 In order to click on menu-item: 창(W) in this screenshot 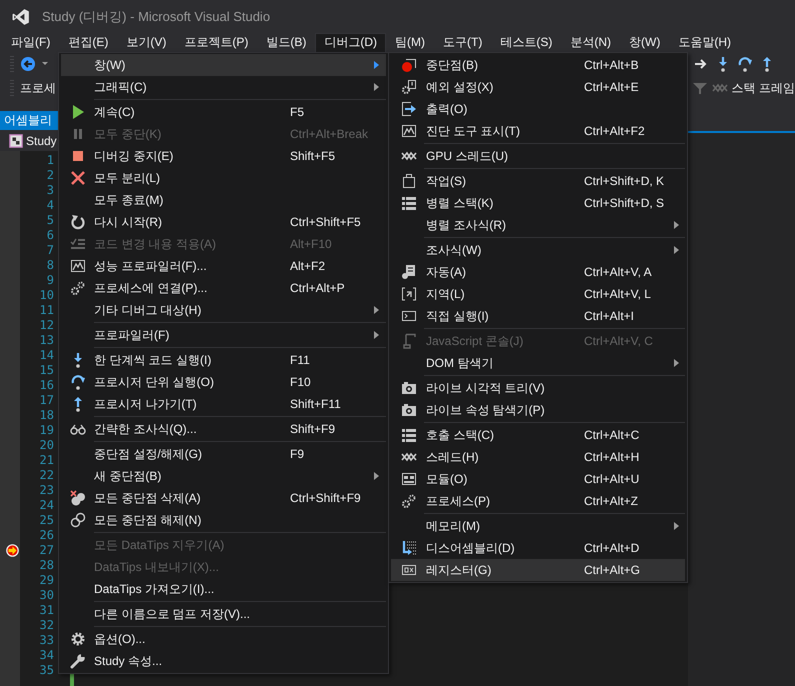, I will do `click(223, 65)`.